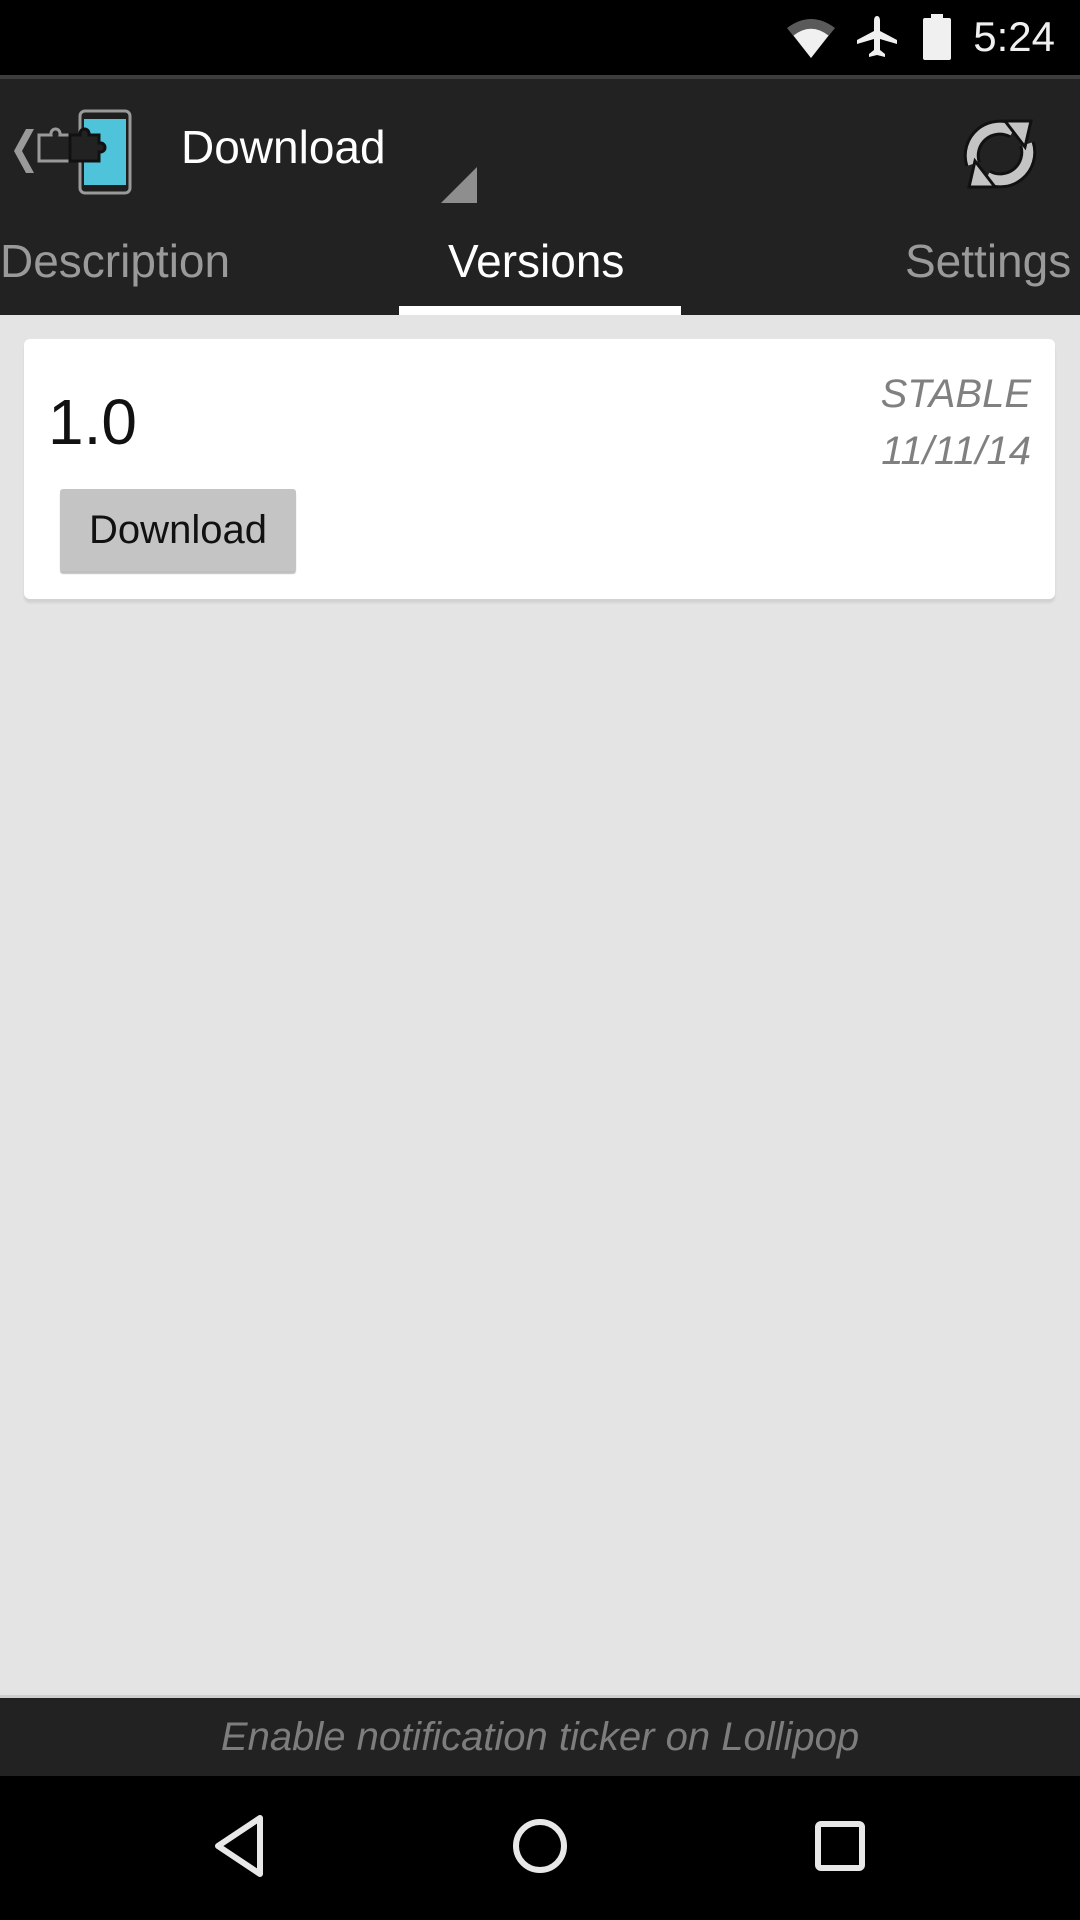 Image resolution: width=1080 pixels, height=1920 pixels. What do you see at coordinates (877, 39) in the screenshot?
I see `airplane-mode-icon` at bounding box center [877, 39].